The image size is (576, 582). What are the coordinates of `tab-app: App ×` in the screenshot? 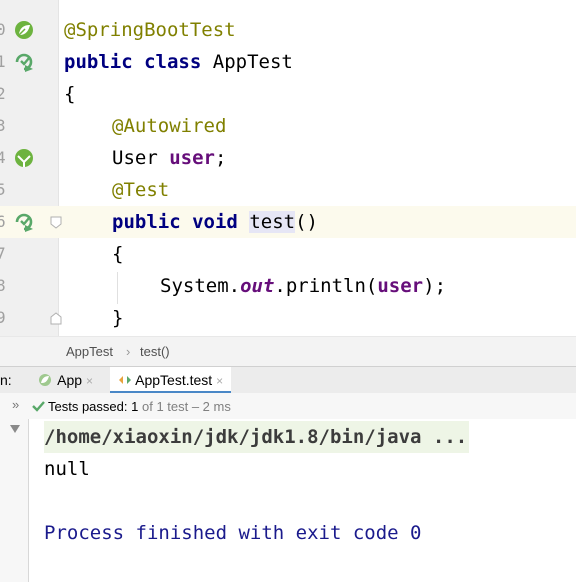 It's located at (65, 380).